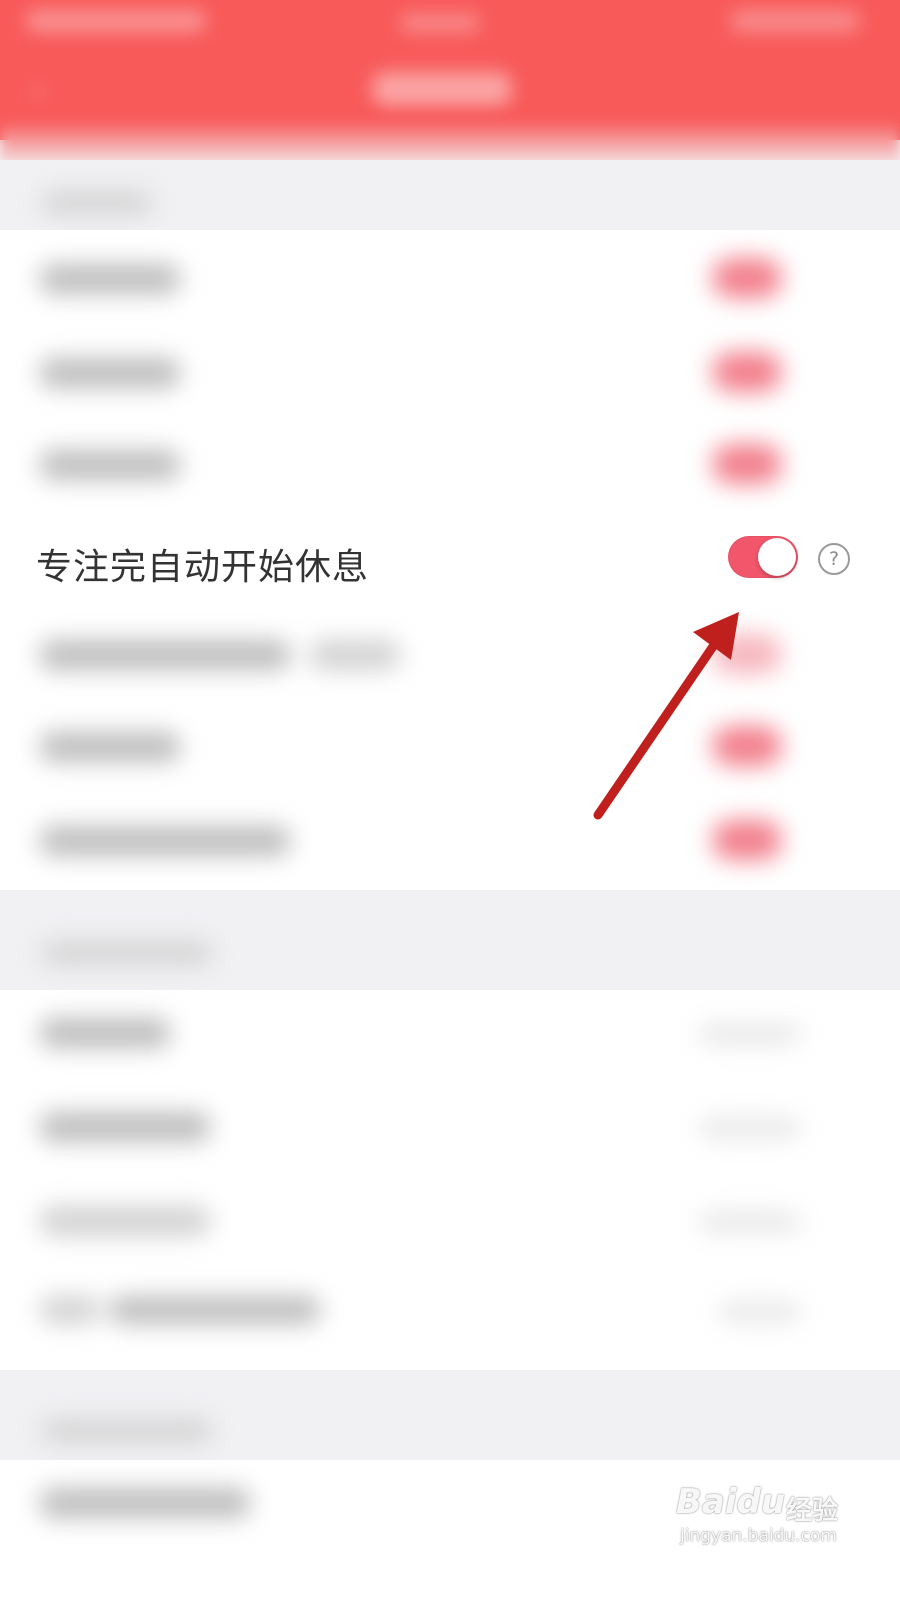 Image resolution: width=900 pixels, height=1600 pixels. What do you see at coordinates (45, 91) in the screenshot?
I see `back-arrow-icon: ‹` at bounding box center [45, 91].